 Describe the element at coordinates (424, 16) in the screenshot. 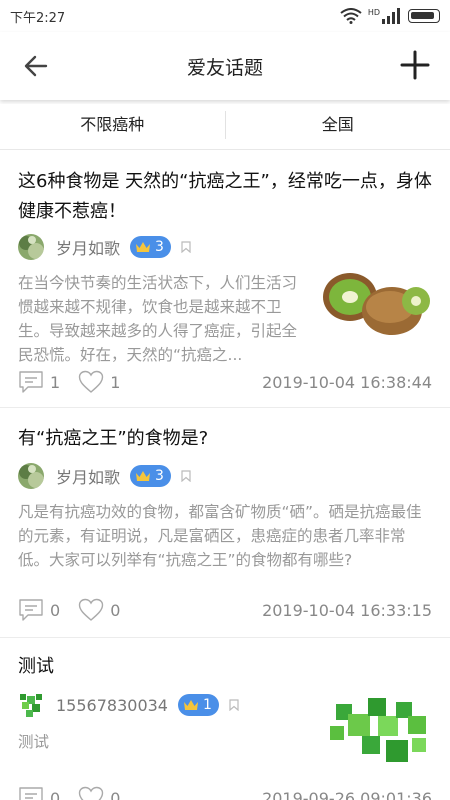

I see `battery-icon` at that location.